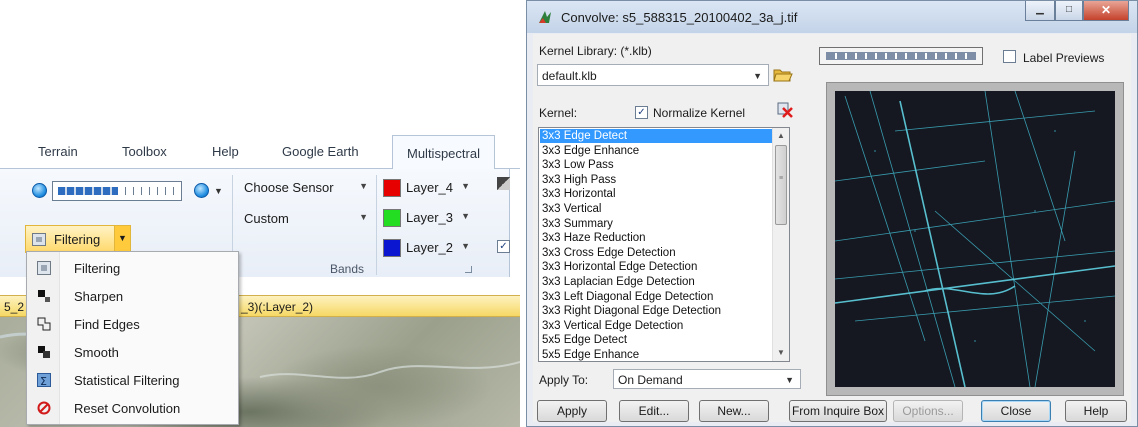  What do you see at coordinates (225, 151) in the screenshot?
I see `tab-help: Help` at bounding box center [225, 151].